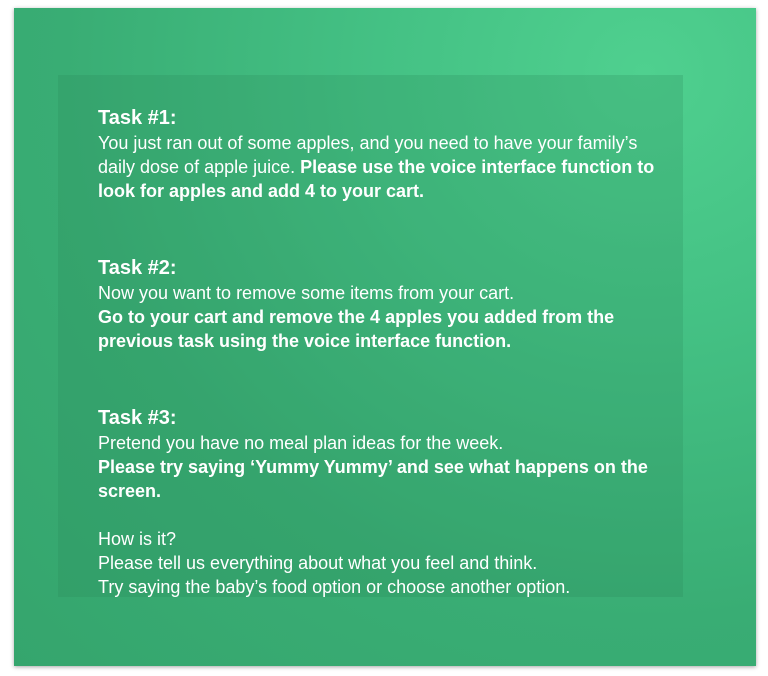 This screenshot has height=676, width=768. Describe the element at coordinates (137, 539) in the screenshot. I see `feedback-question: How is it?` at that location.